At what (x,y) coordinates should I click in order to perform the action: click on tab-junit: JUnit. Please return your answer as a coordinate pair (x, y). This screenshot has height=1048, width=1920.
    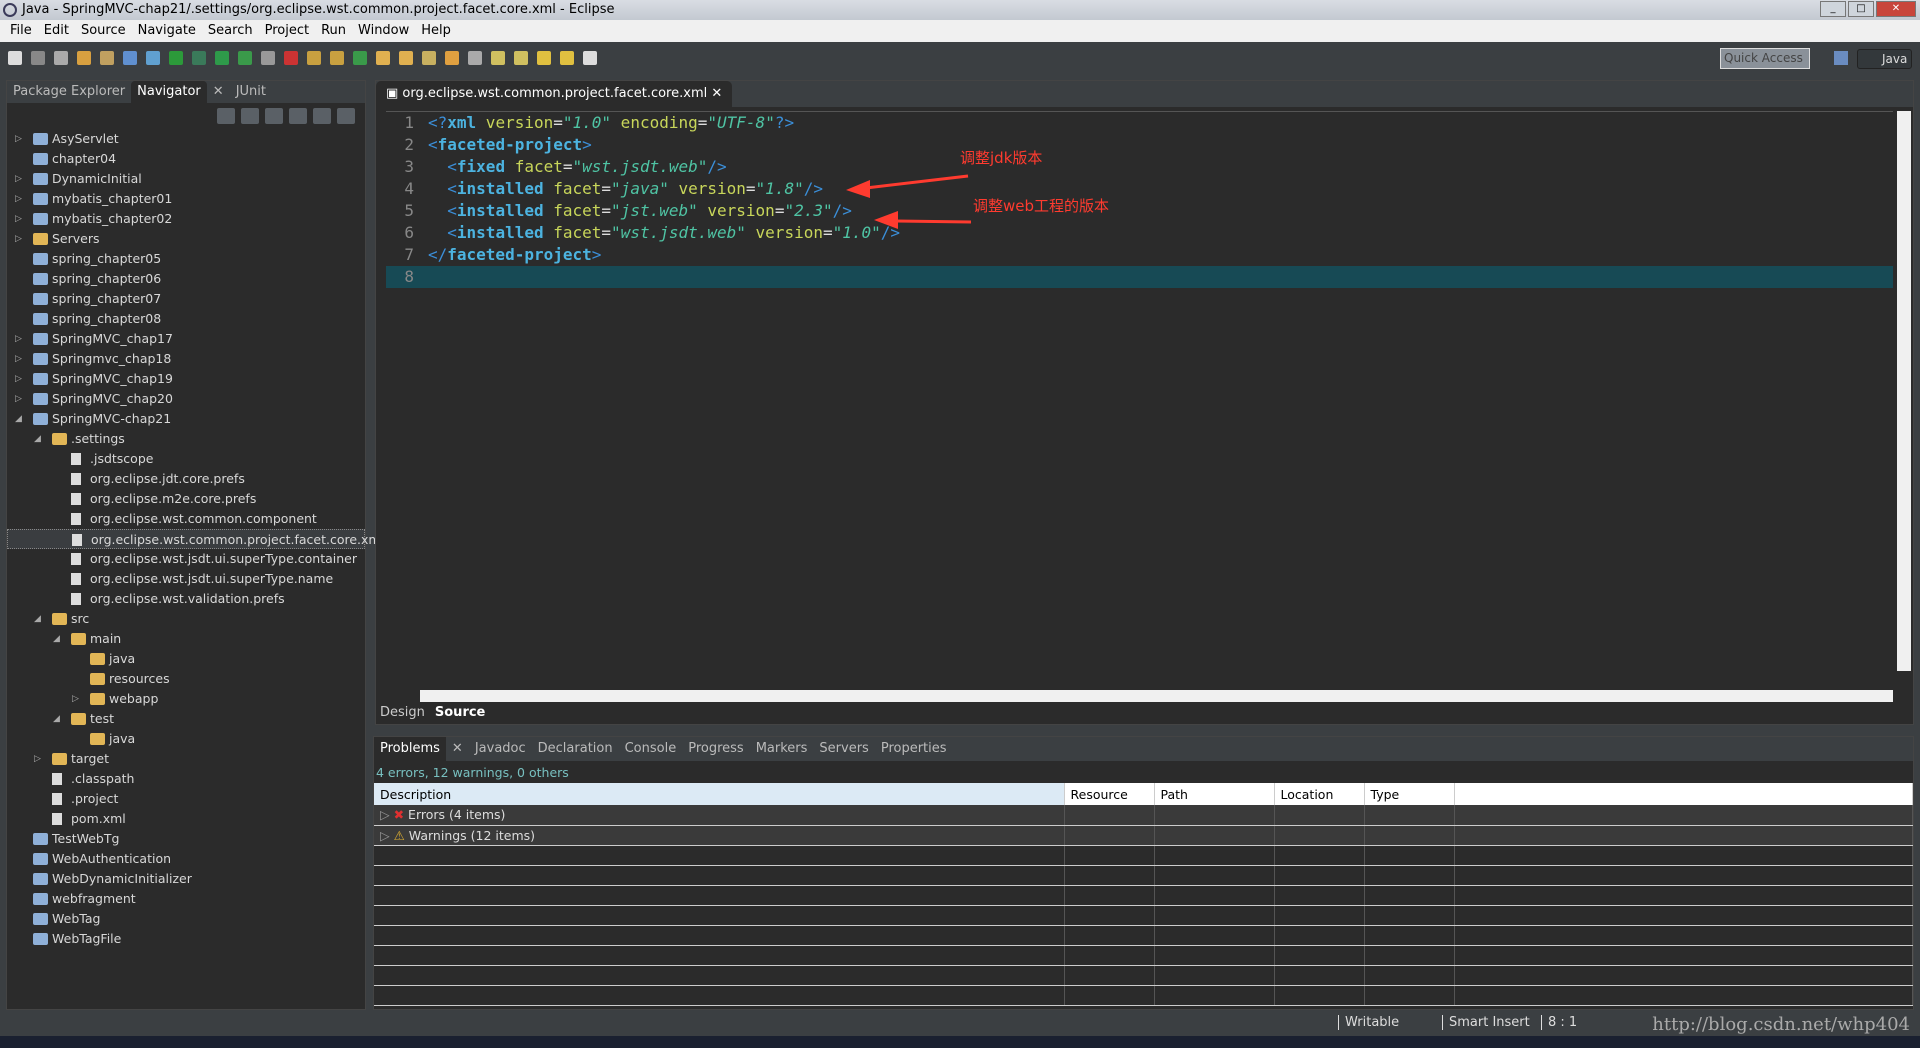
    Looking at the image, I should click on (251, 92).